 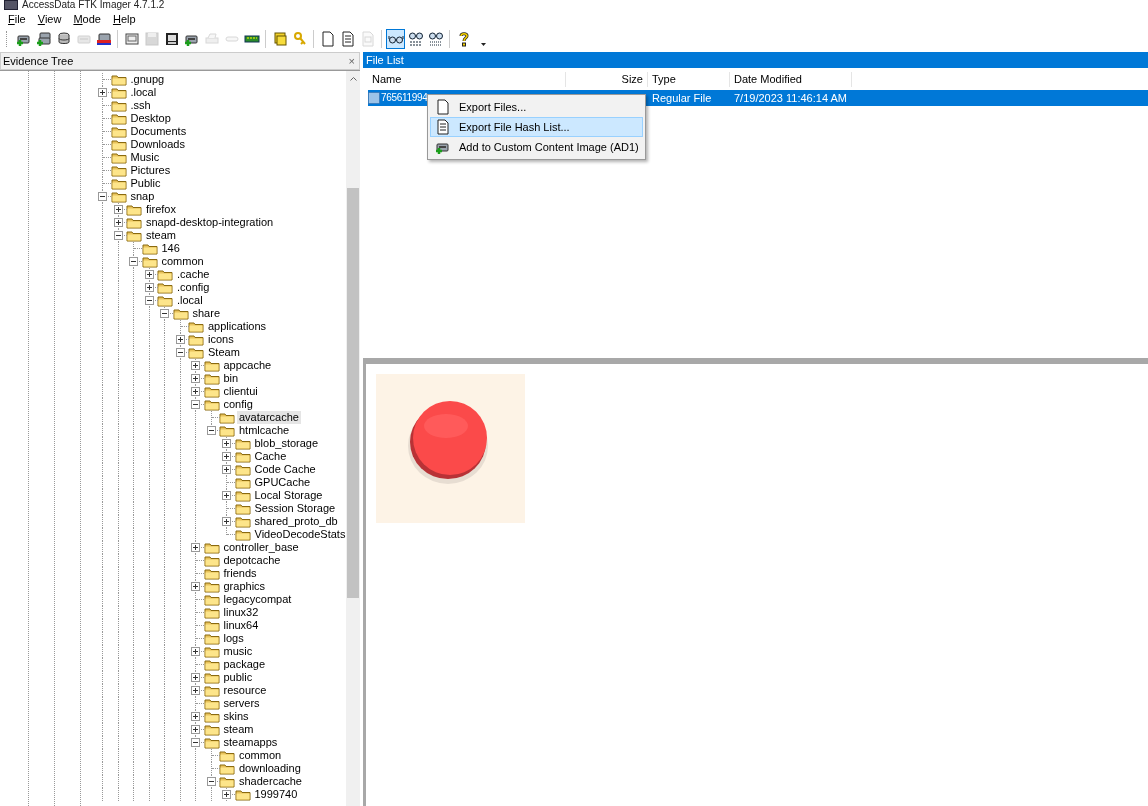 What do you see at coordinates (295, 508) in the screenshot?
I see `tree-item: Session Storage` at bounding box center [295, 508].